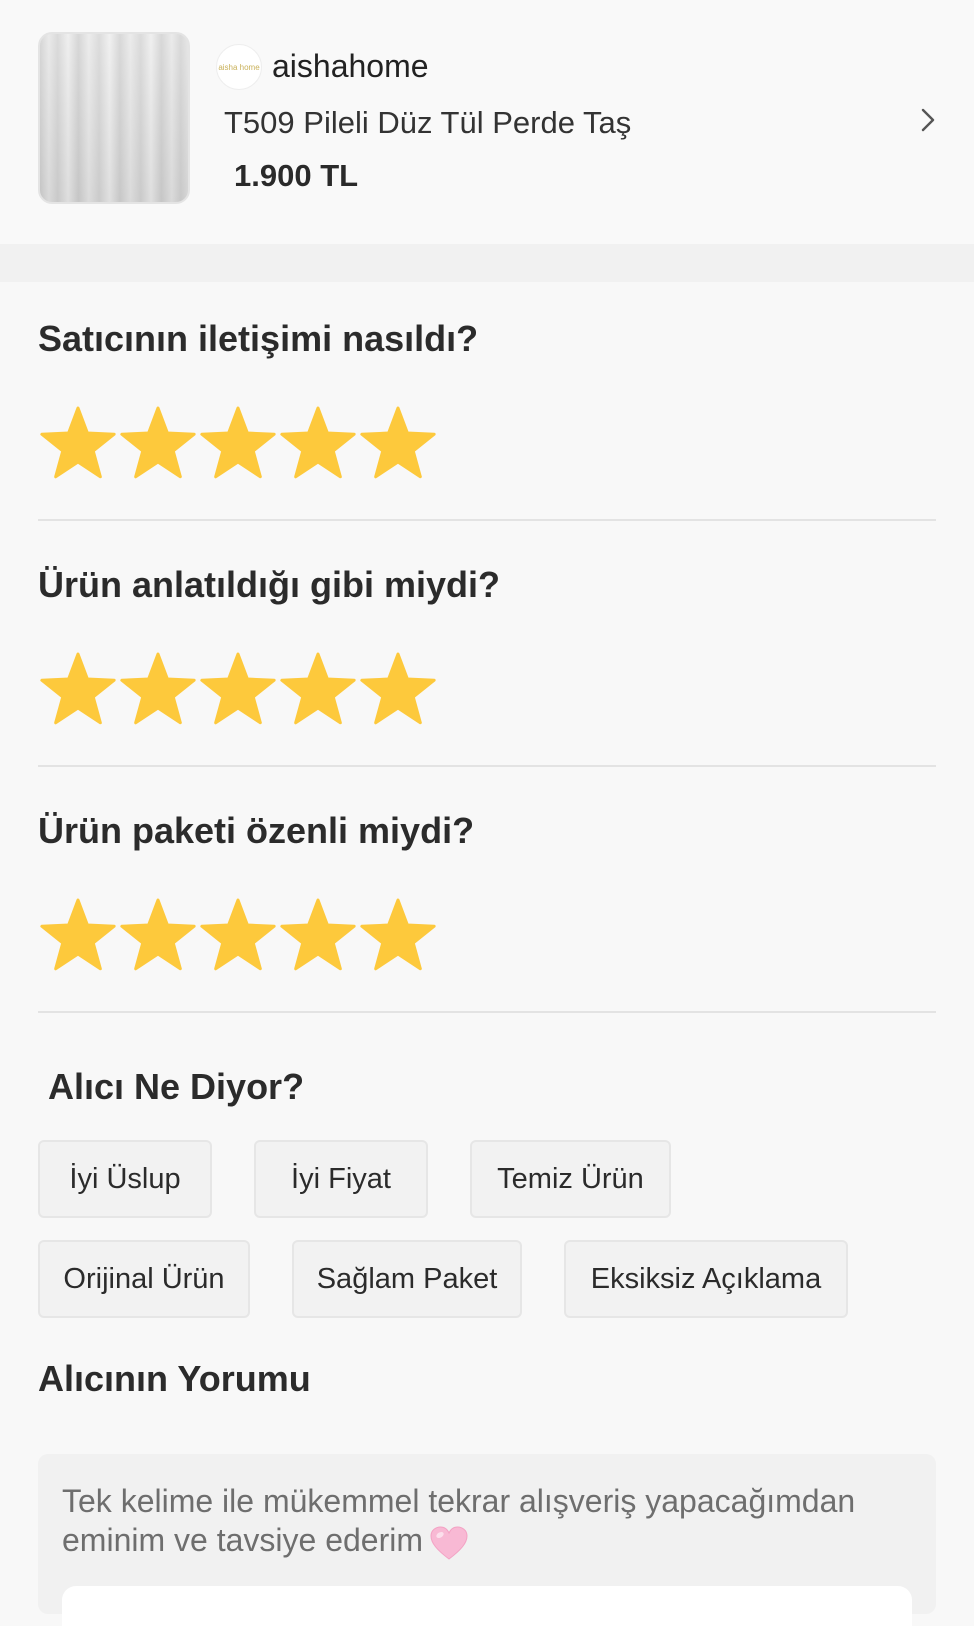 The width and height of the screenshot is (974, 1626). Describe the element at coordinates (449, 1543) in the screenshot. I see `heart-icon` at that location.